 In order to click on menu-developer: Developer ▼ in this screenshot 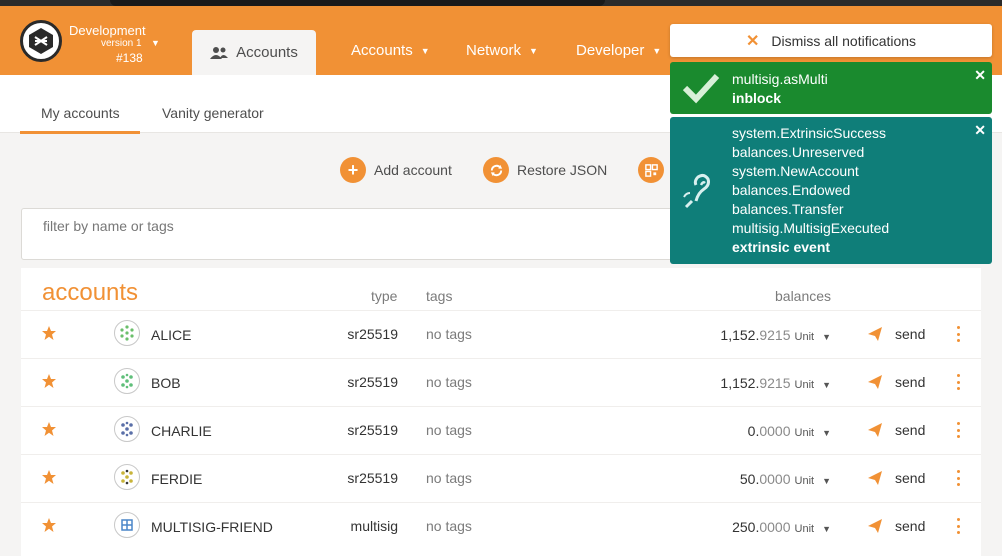, I will do `click(618, 50)`.